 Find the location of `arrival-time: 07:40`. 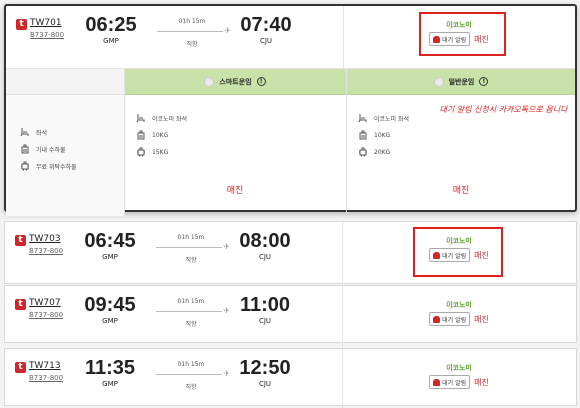

arrival-time: 07:40 is located at coordinates (266, 25).